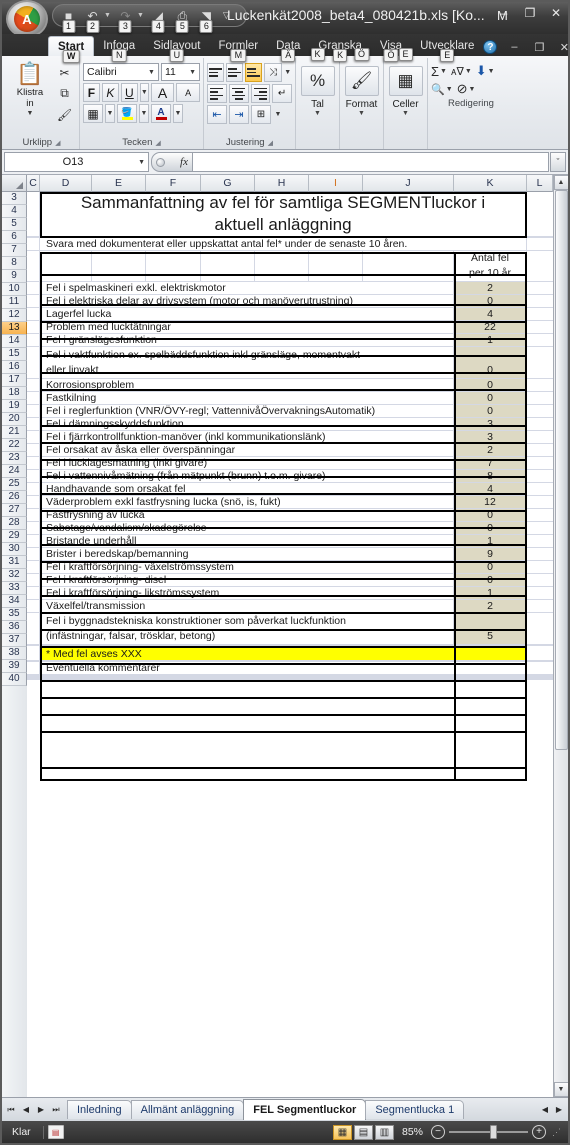 The height and width of the screenshot is (1145, 570). What do you see at coordinates (188, 92) in the screenshot?
I see `shrink-font-button: A` at bounding box center [188, 92].